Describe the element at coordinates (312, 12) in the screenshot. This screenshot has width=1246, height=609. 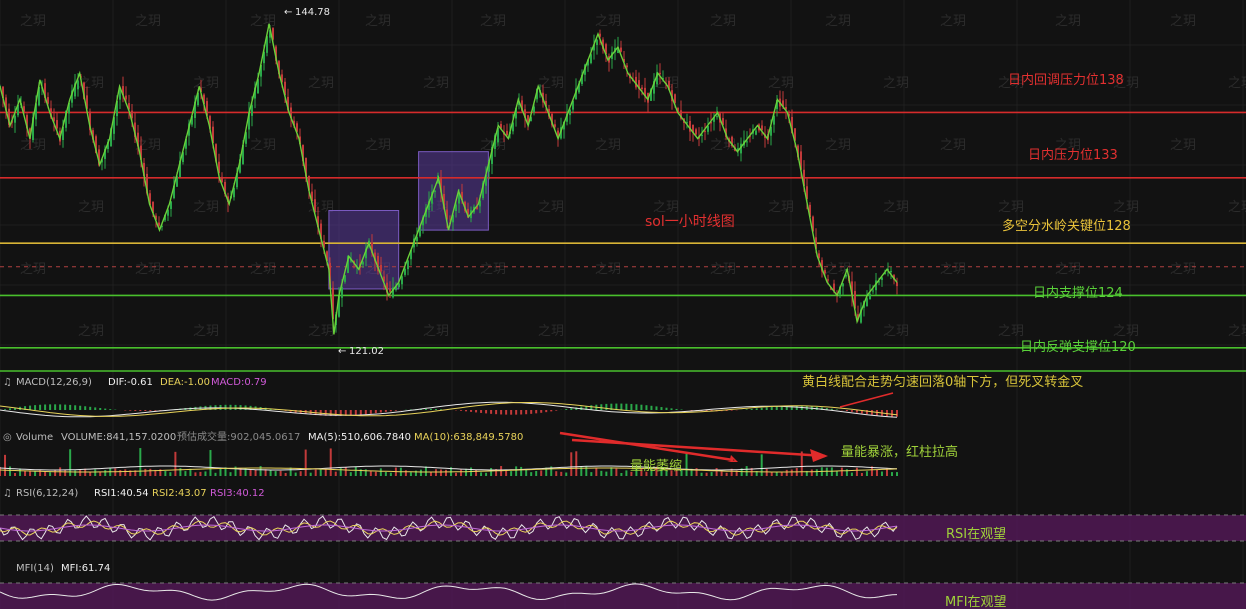
I see `high-label: 144.78` at that location.